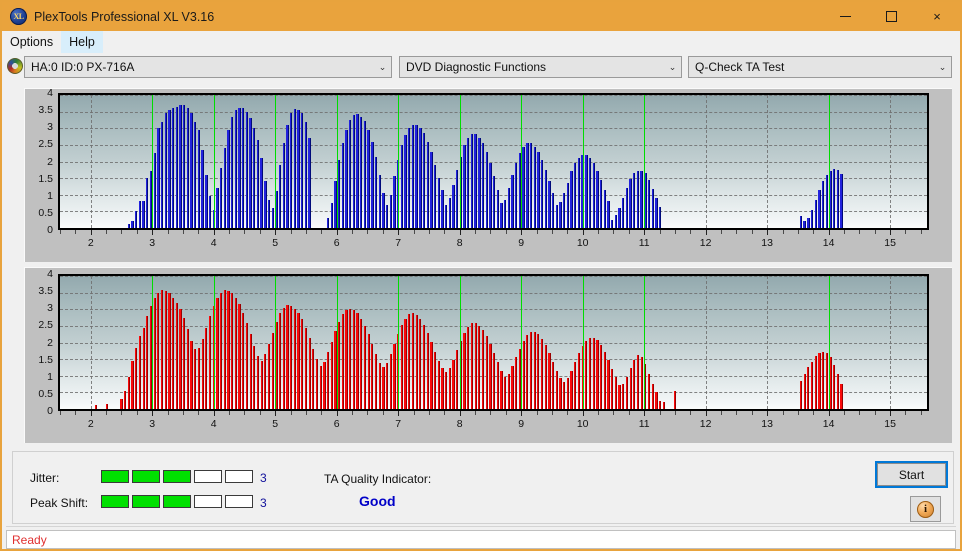  Describe the element at coordinates (540, 67) in the screenshot. I see `function-select: DVD Diagnostic Functions ⌄` at that location.